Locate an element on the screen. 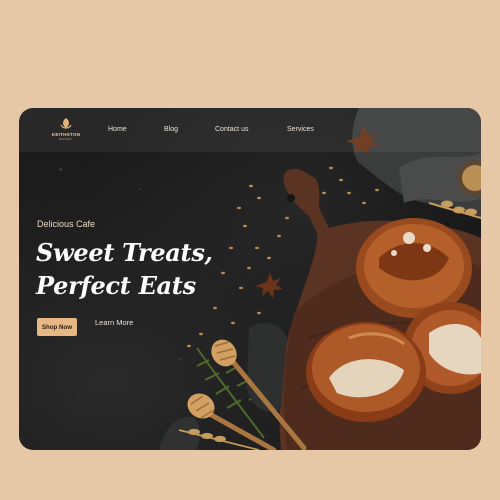 Image resolution: width=500 pixels, height=500 pixels. hero-headline-line-2: Perfect Eats is located at coordinates (116, 285).